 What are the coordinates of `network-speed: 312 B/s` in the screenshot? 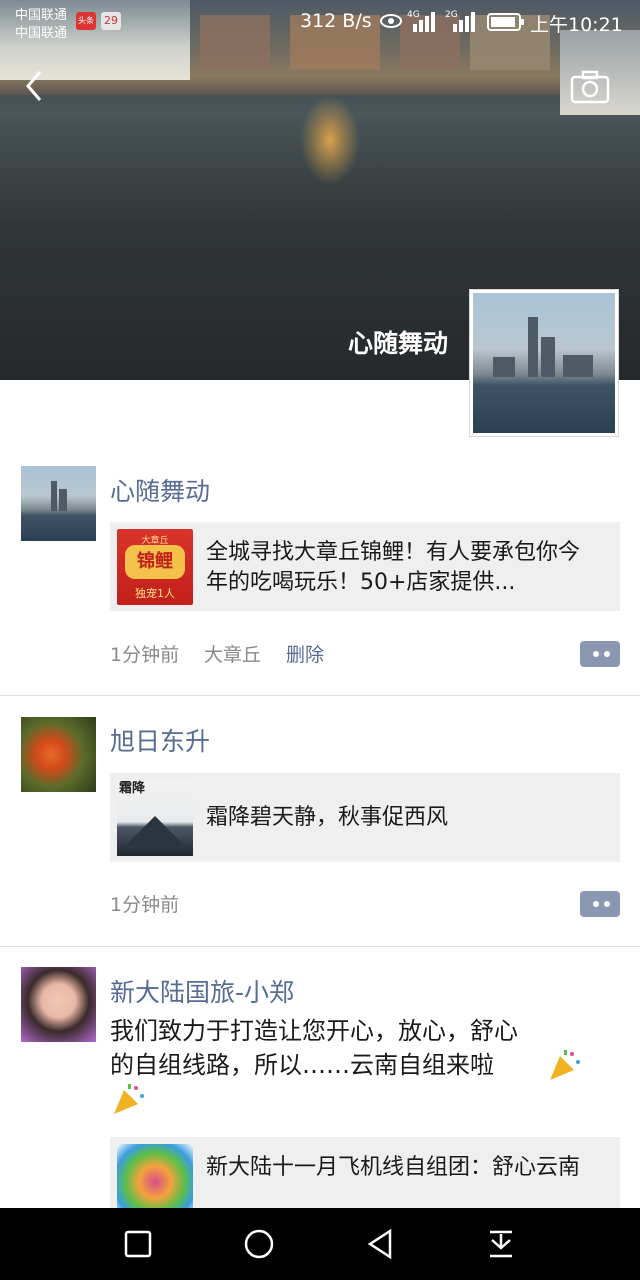 It's located at (336, 21).